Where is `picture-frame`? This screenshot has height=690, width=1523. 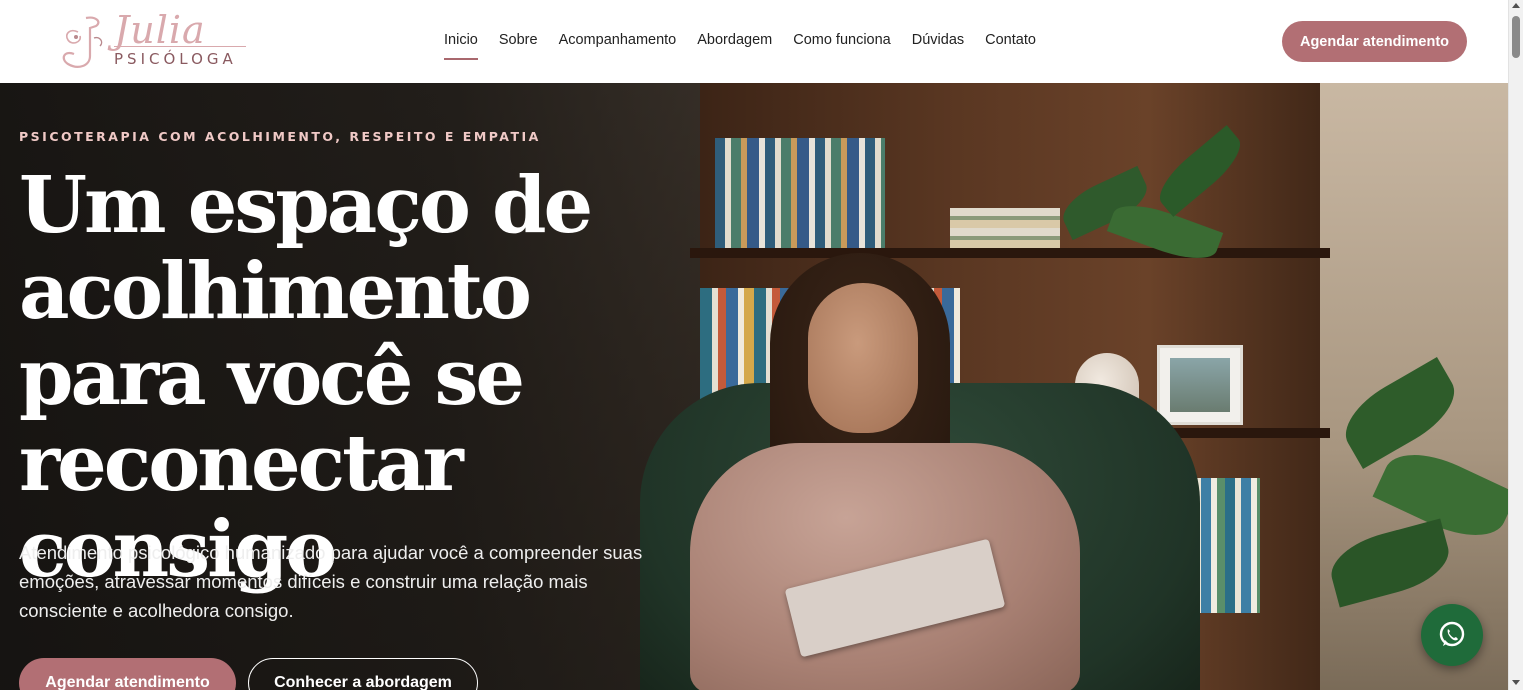
picture-frame is located at coordinates (1200, 385).